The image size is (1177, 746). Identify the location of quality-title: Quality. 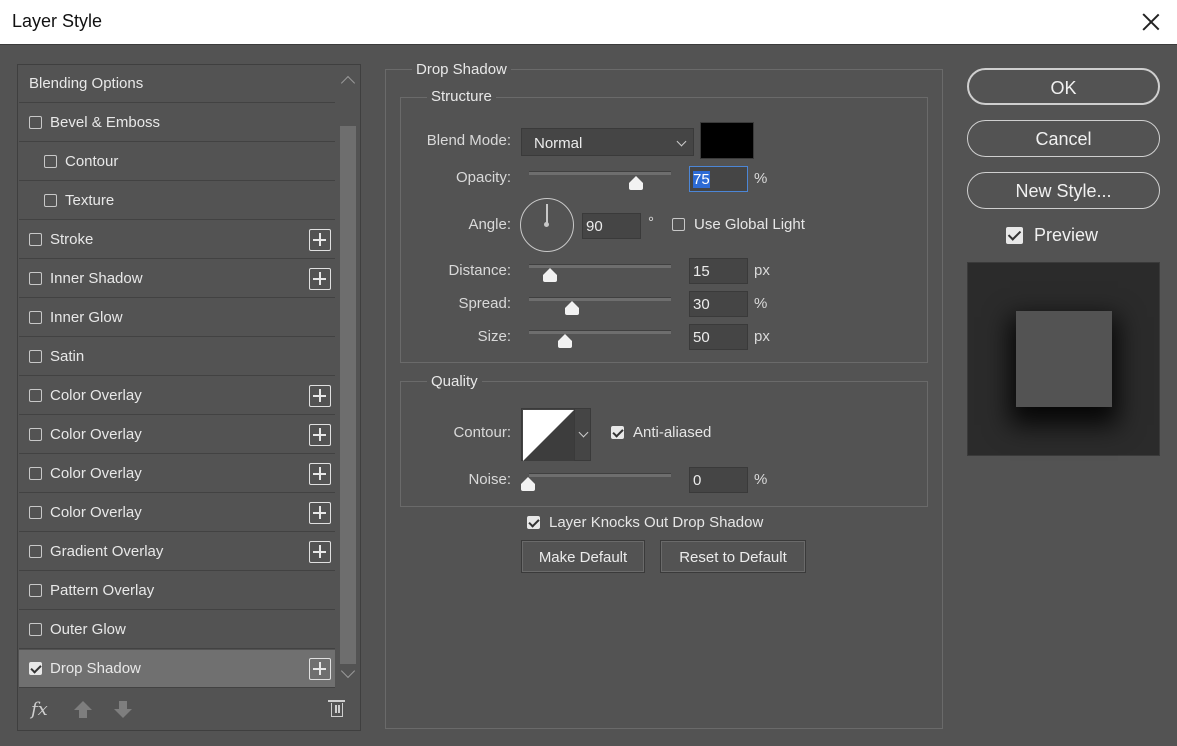
(454, 381).